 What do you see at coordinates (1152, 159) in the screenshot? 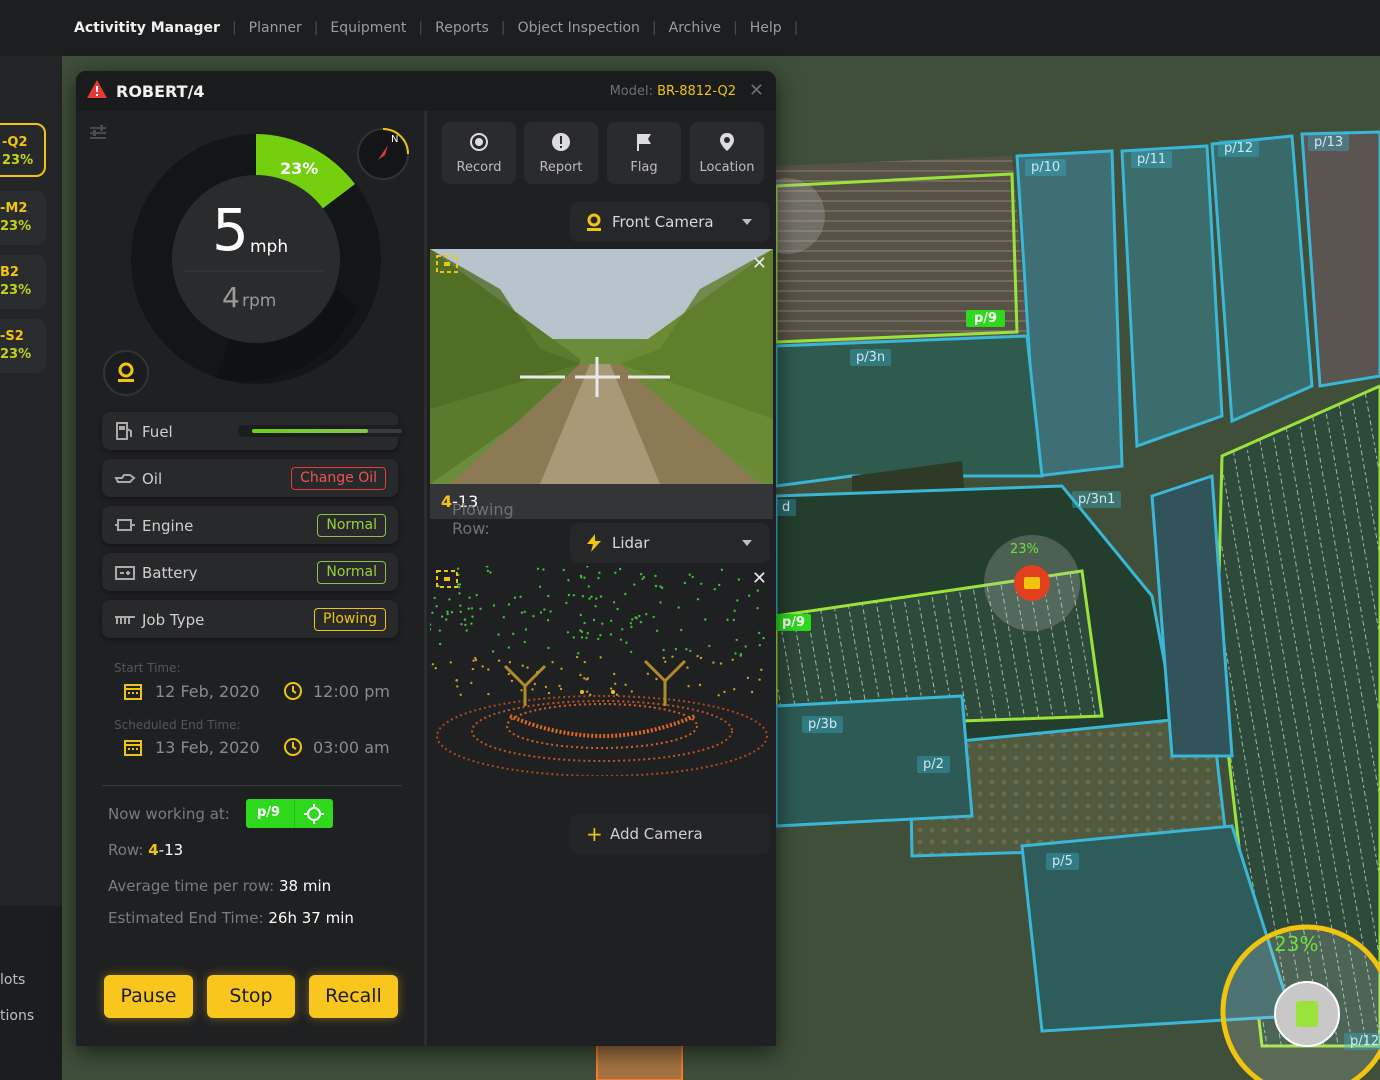
I see `plot-label: p/11` at bounding box center [1152, 159].